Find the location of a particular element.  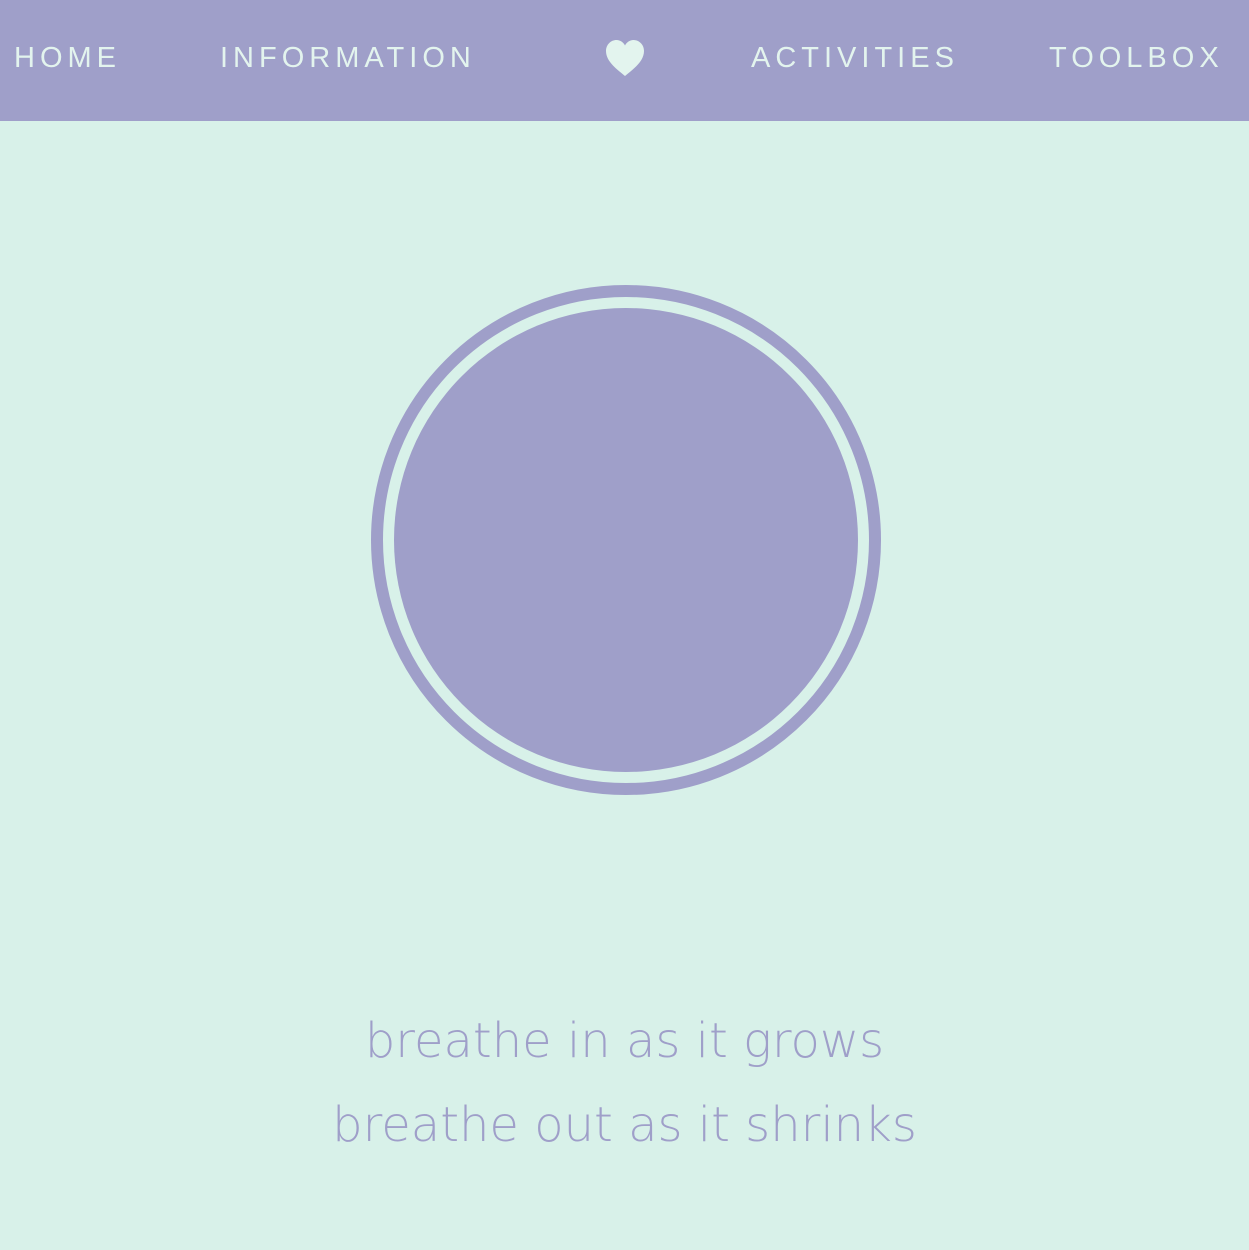

heart-icon is located at coordinates (625, 58).